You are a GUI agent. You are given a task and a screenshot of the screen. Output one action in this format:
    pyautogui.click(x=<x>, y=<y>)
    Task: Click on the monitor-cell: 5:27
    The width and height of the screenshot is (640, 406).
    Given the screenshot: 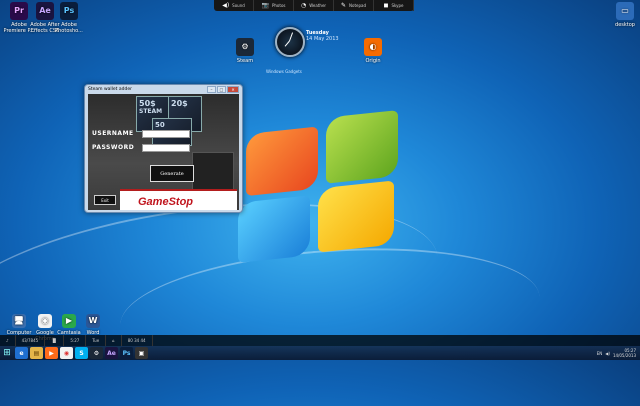 What is the action you would take?
    pyautogui.click(x=75, y=340)
    